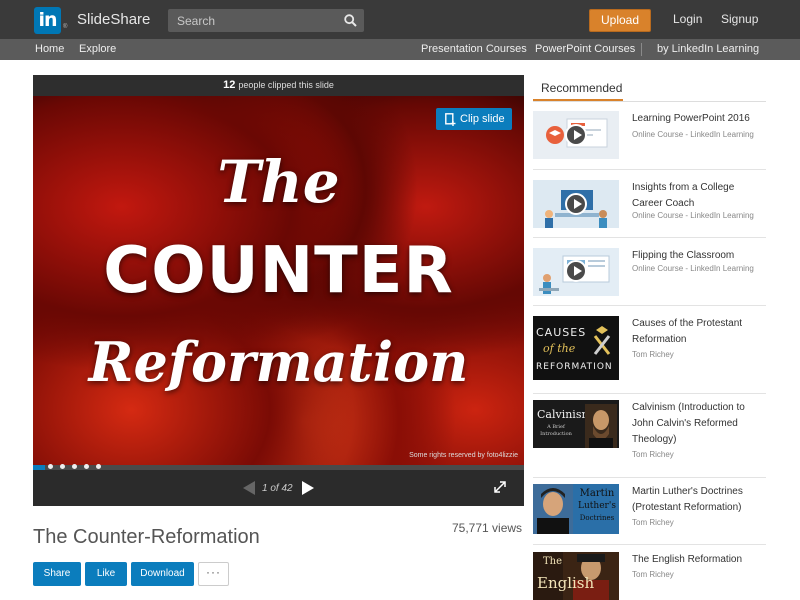  Describe the element at coordinates (482, 119) in the screenshot. I see `clip-slide-label: Clip slide` at that location.